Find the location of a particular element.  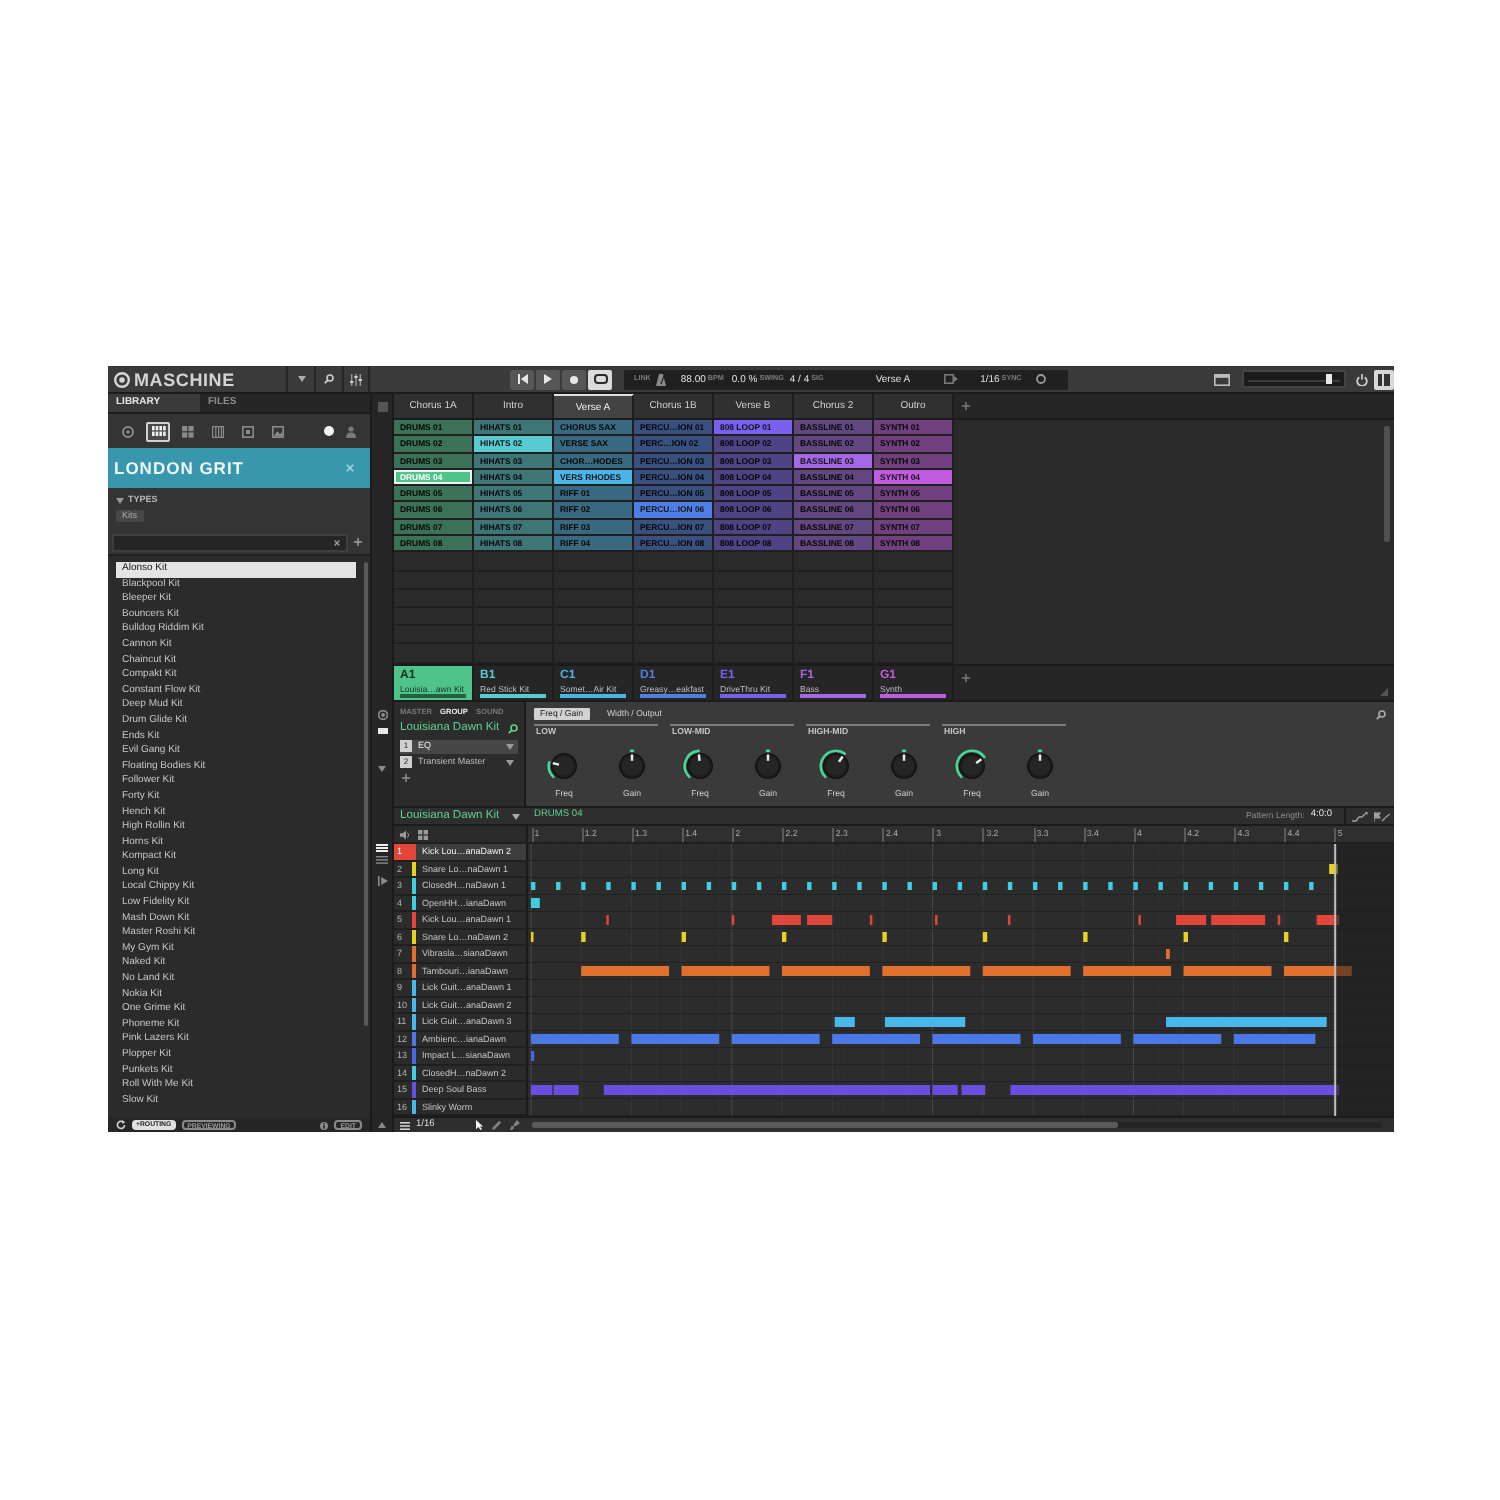

cursor-icon is located at coordinates (480, 1125).